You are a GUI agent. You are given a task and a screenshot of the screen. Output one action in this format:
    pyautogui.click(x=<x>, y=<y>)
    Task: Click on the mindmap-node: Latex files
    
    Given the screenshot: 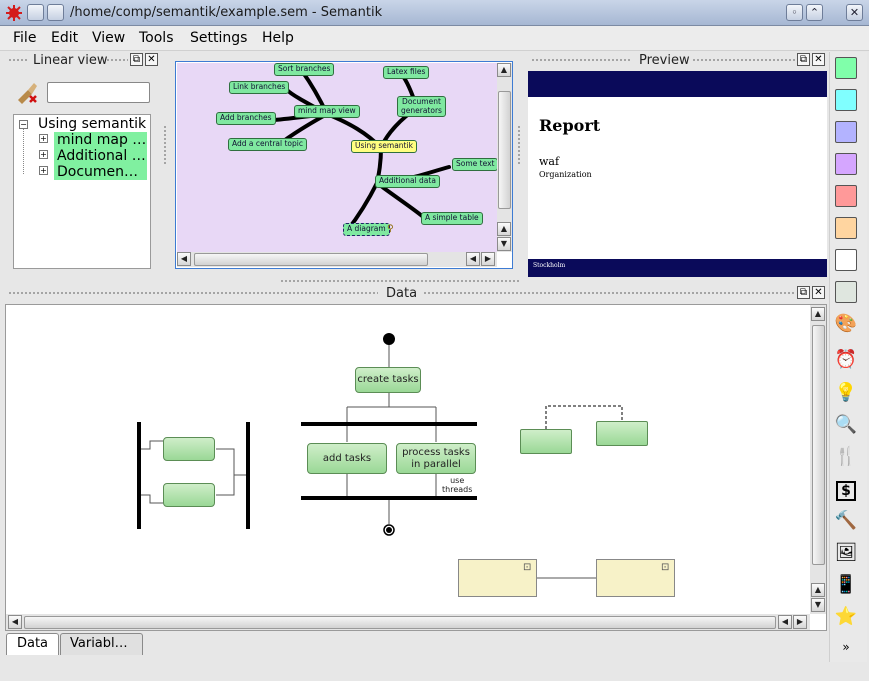 What is the action you would take?
    pyautogui.click(x=406, y=72)
    